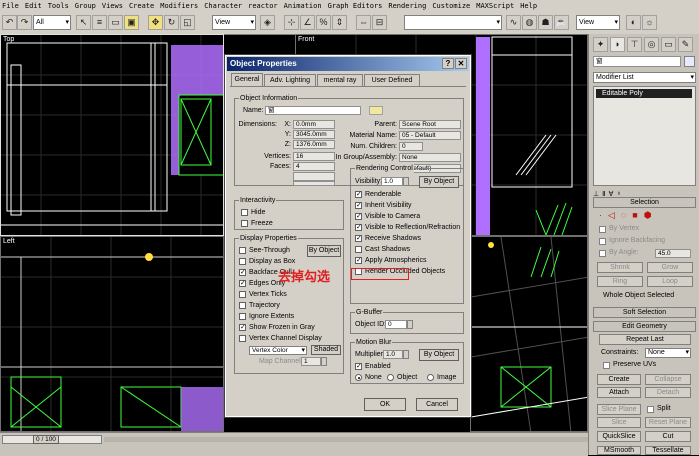 Image resolution: width=699 pixels, height=456 pixels. Describe the element at coordinates (9, 22) in the screenshot. I see `undo-icon: ↶` at that location.